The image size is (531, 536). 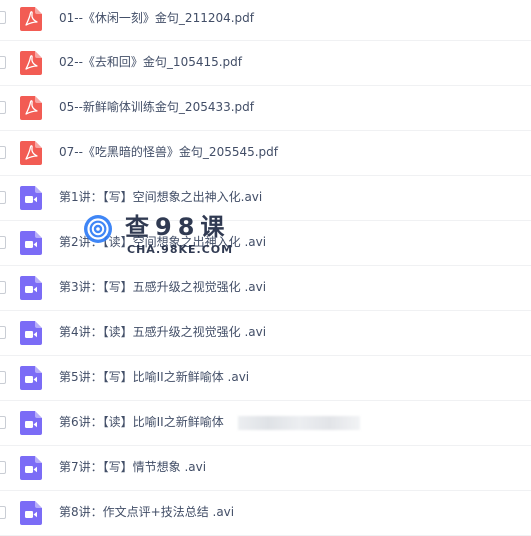 What do you see at coordinates (265, 468) in the screenshot?
I see `file-row: 第7讲：【写】情节想象 .avi` at bounding box center [265, 468].